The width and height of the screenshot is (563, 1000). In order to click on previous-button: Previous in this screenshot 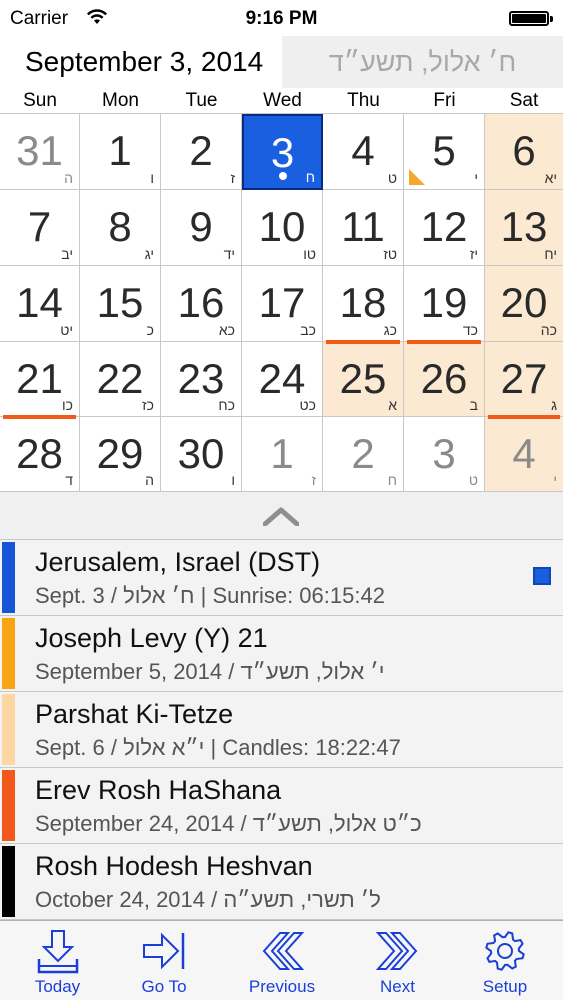, I will do `click(282, 960)`.